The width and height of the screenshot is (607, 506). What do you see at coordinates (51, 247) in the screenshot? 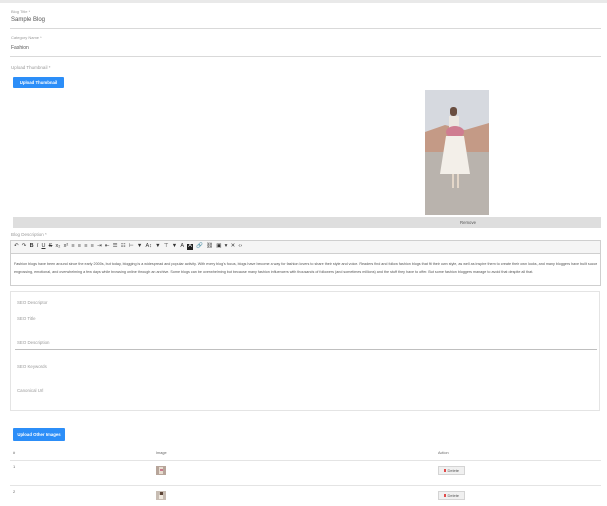
I see `strikethrough-icon: S` at bounding box center [51, 247].